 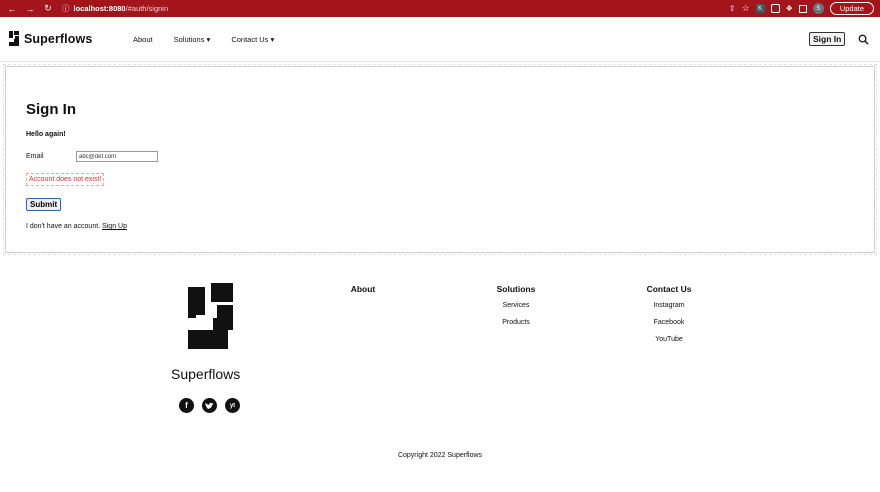 I want to click on social-links: f yt, so click(x=209, y=405).